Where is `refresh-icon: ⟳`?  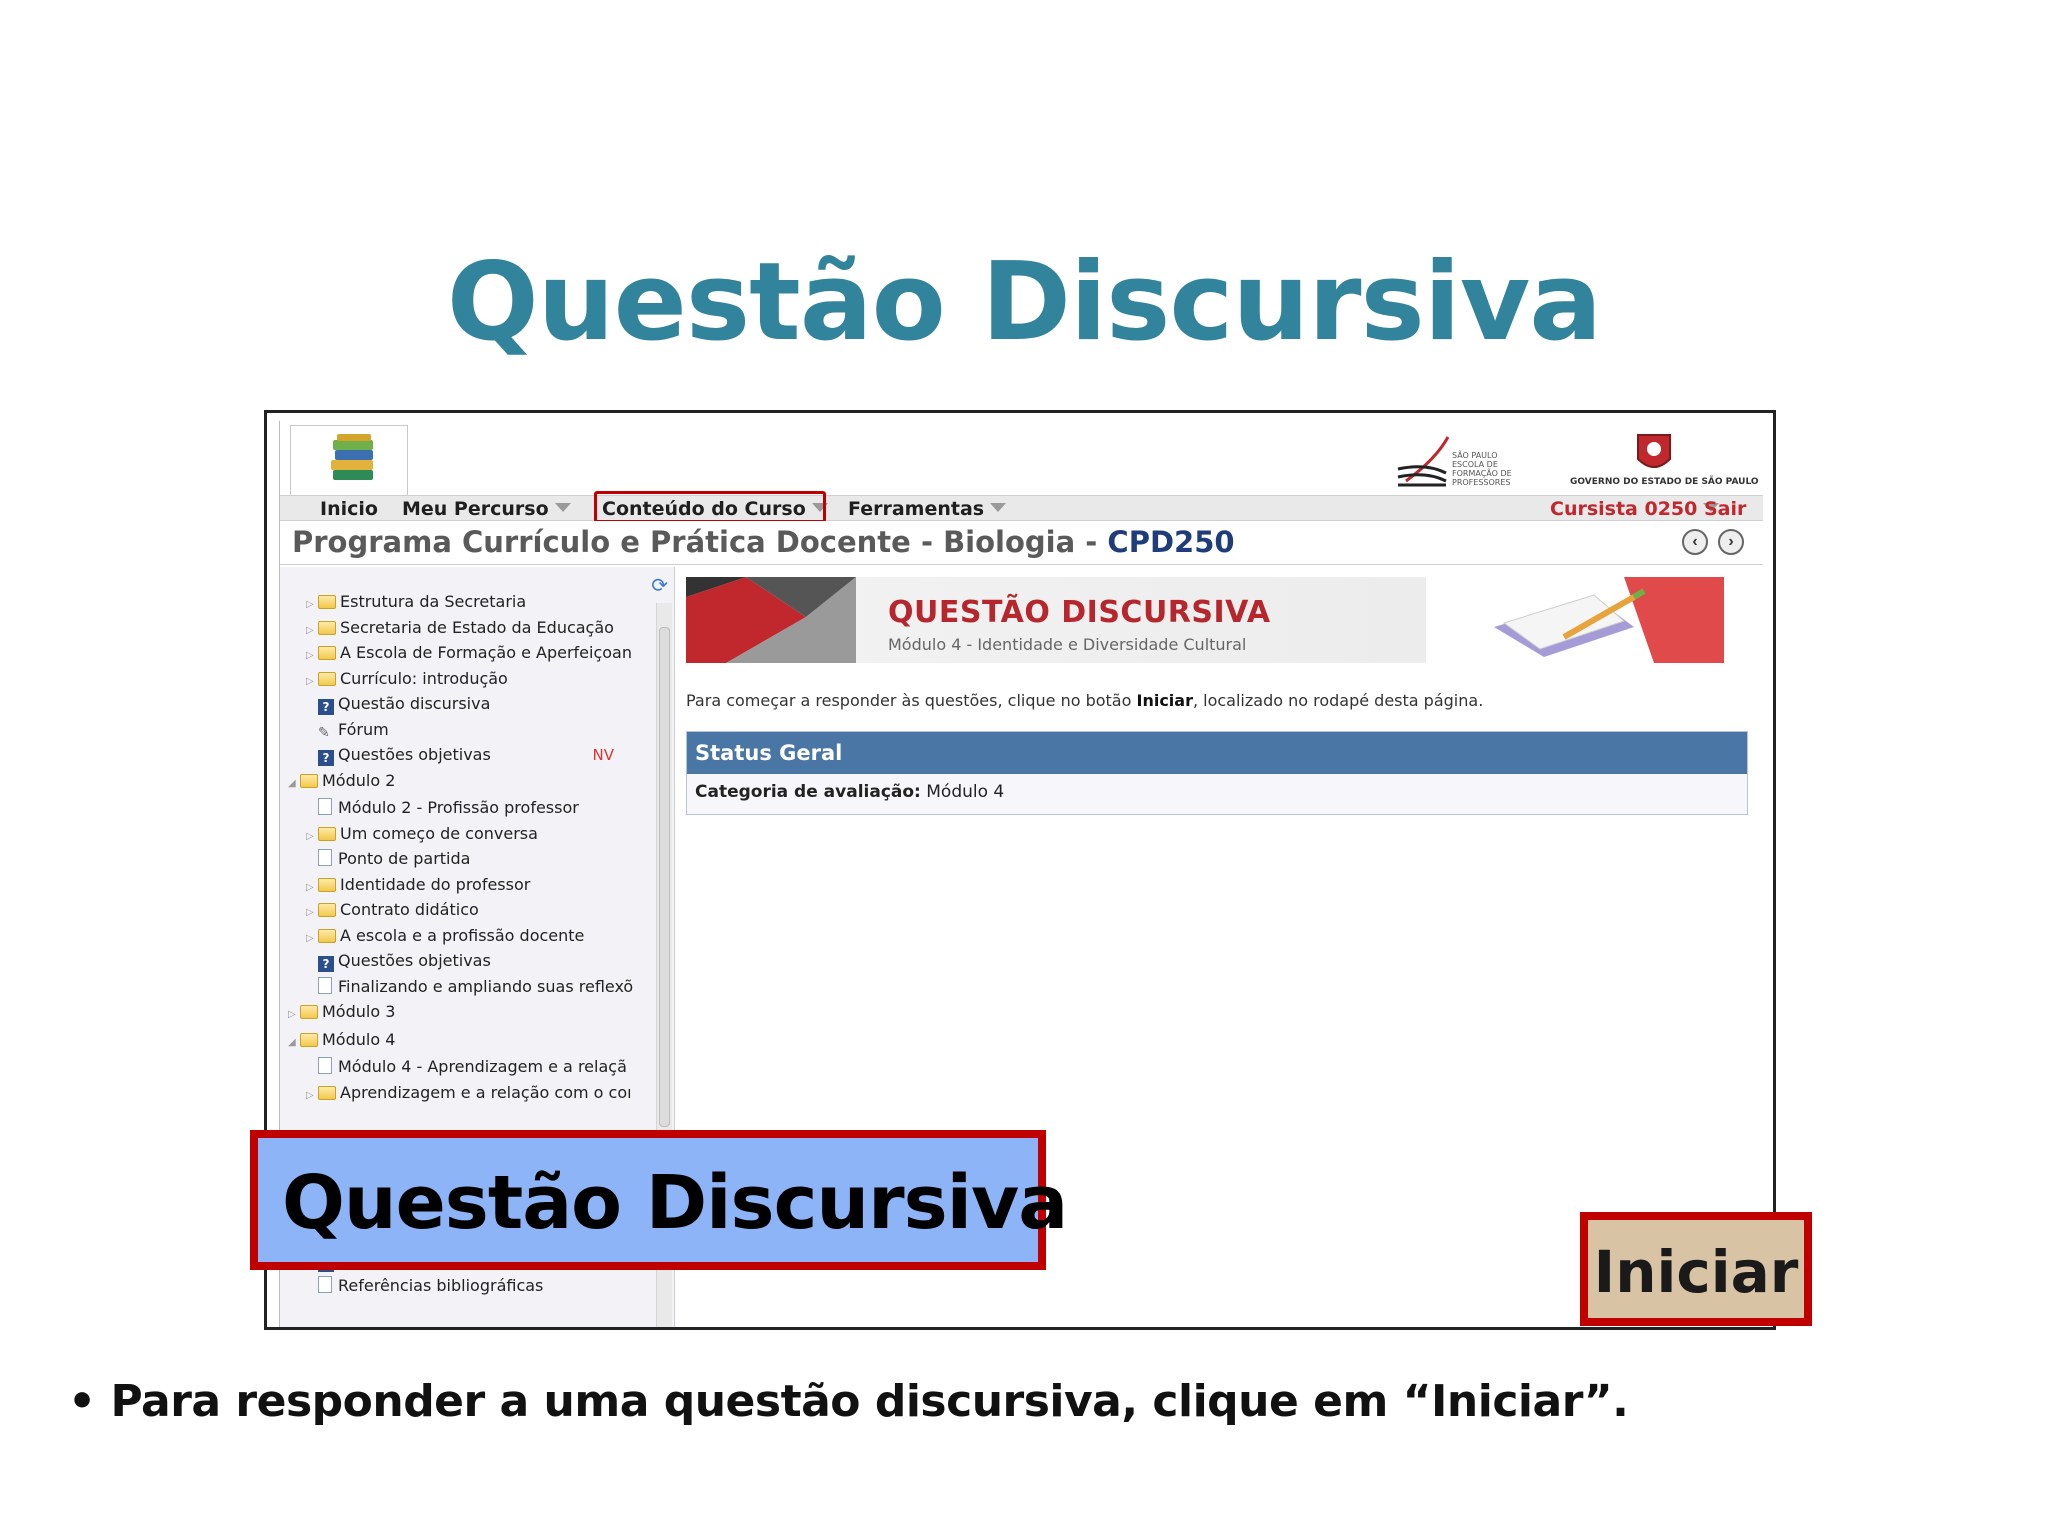 refresh-icon: ⟳ is located at coordinates (659, 585).